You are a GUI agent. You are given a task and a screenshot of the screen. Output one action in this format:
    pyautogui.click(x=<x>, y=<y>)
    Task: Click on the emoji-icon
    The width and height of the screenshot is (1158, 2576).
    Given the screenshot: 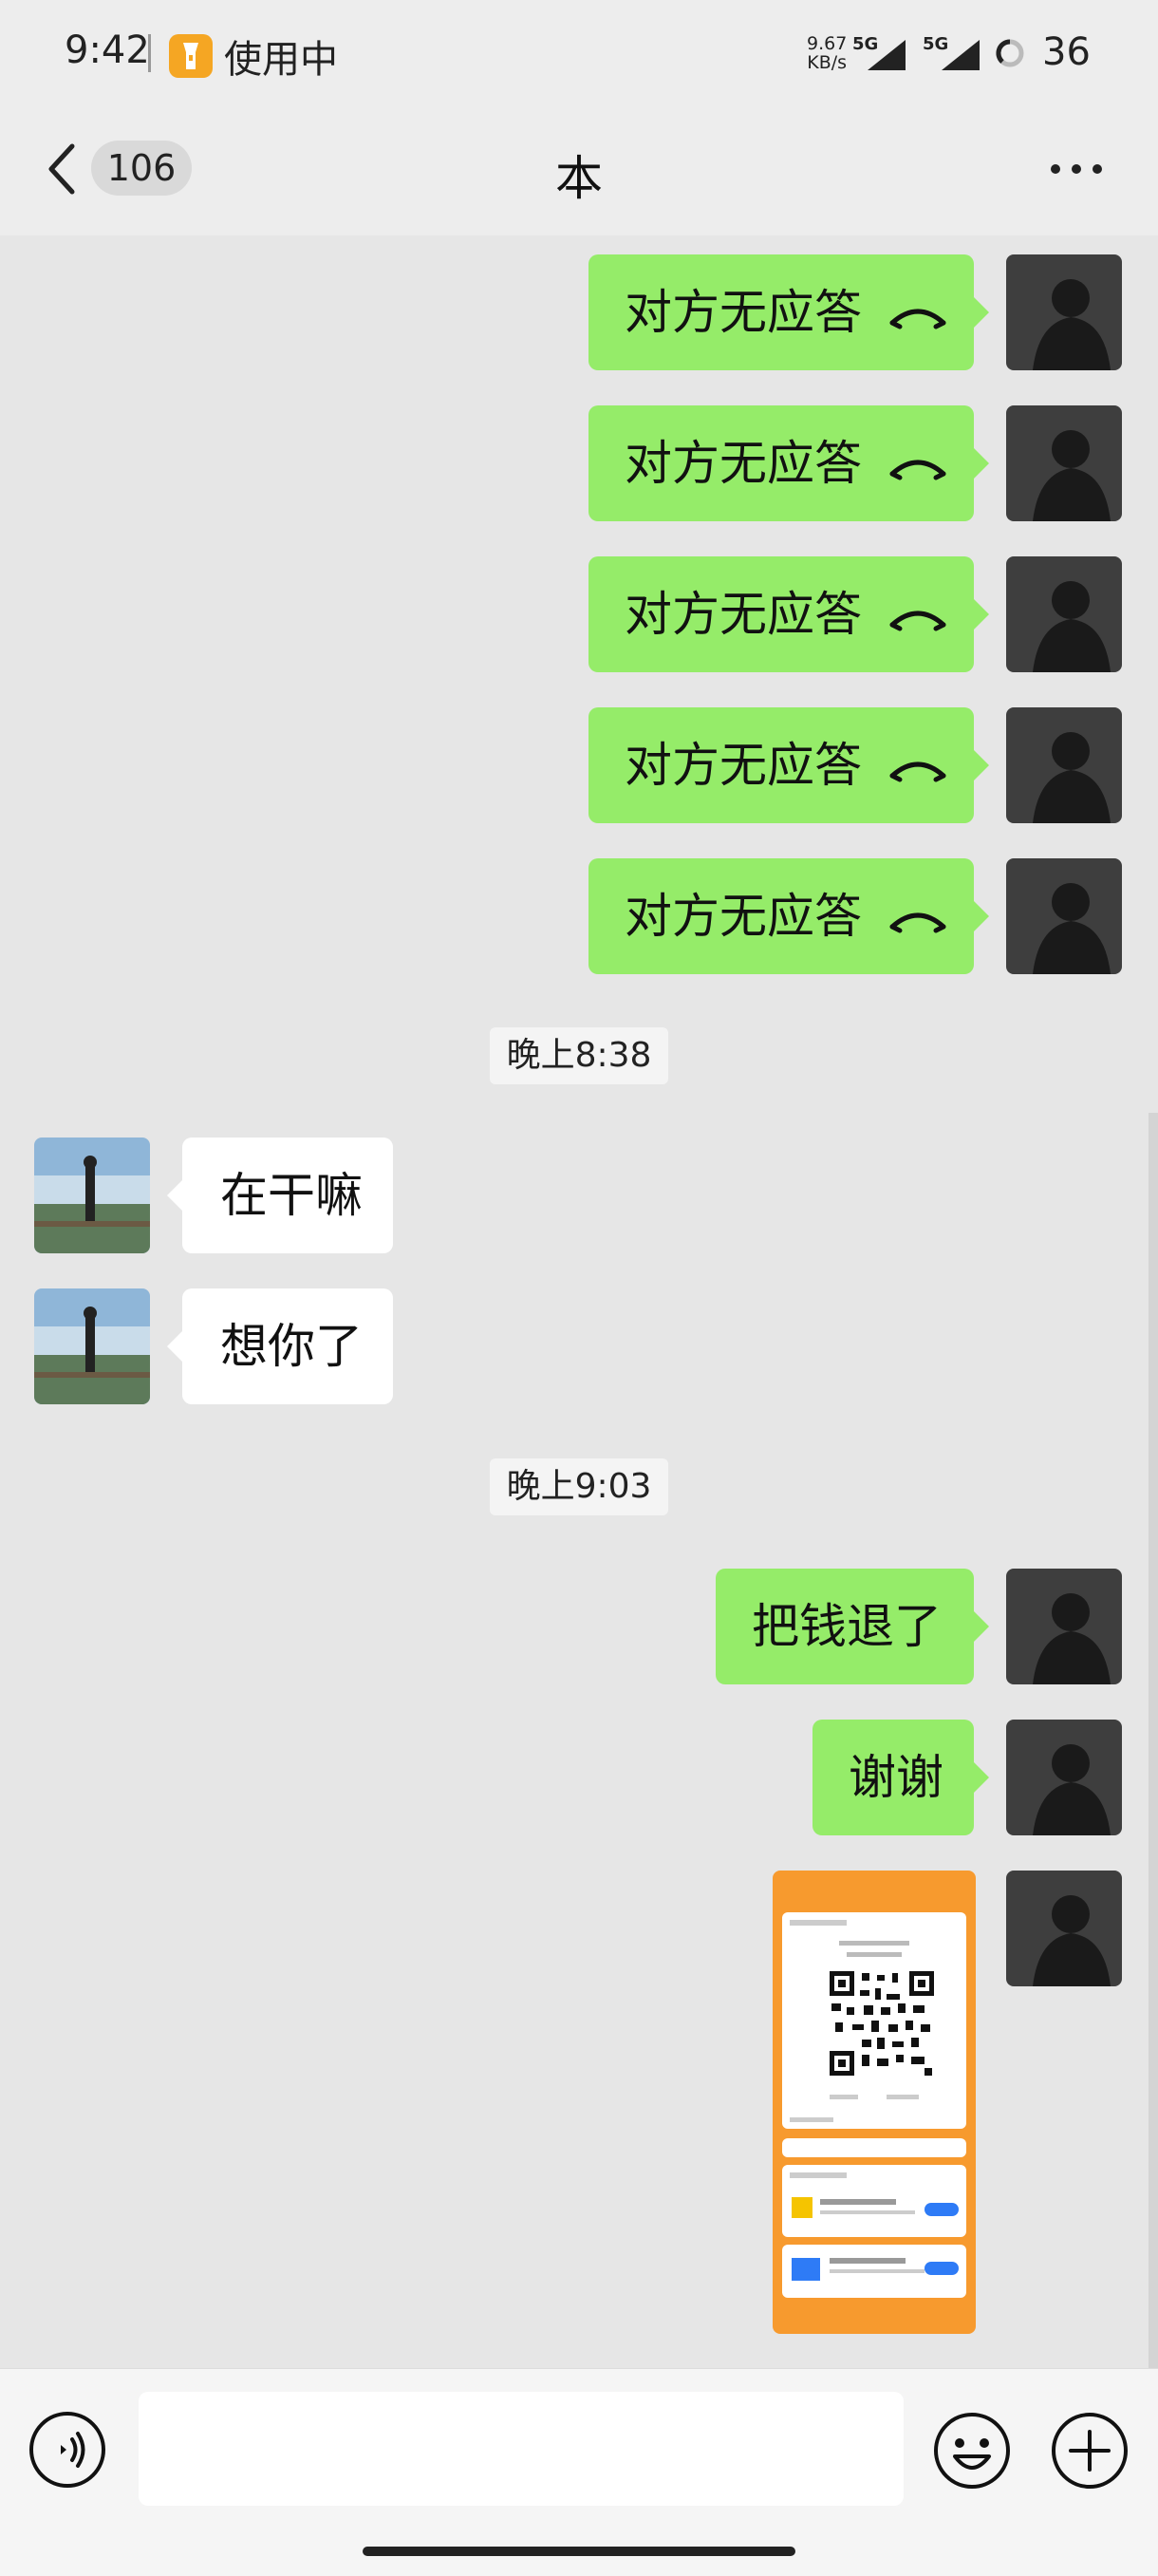 What is the action you would take?
    pyautogui.click(x=972, y=2451)
    